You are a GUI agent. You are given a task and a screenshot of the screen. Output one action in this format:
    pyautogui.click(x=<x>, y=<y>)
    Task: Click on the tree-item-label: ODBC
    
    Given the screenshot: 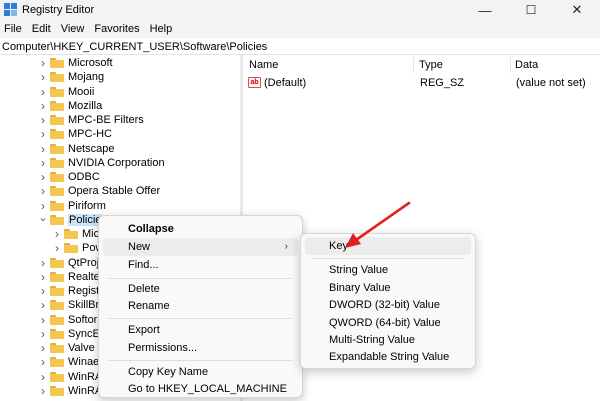 What is the action you would take?
    pyautogui.click(x=84, y=177)
    